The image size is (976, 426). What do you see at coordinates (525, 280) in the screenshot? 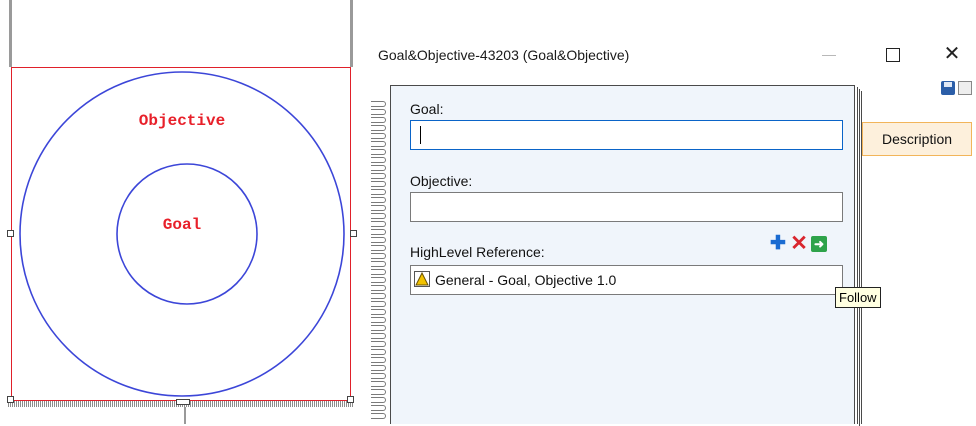
I see `reference-item-label: General - Goal, Objective 1.0` at bounding box center [525, 280].